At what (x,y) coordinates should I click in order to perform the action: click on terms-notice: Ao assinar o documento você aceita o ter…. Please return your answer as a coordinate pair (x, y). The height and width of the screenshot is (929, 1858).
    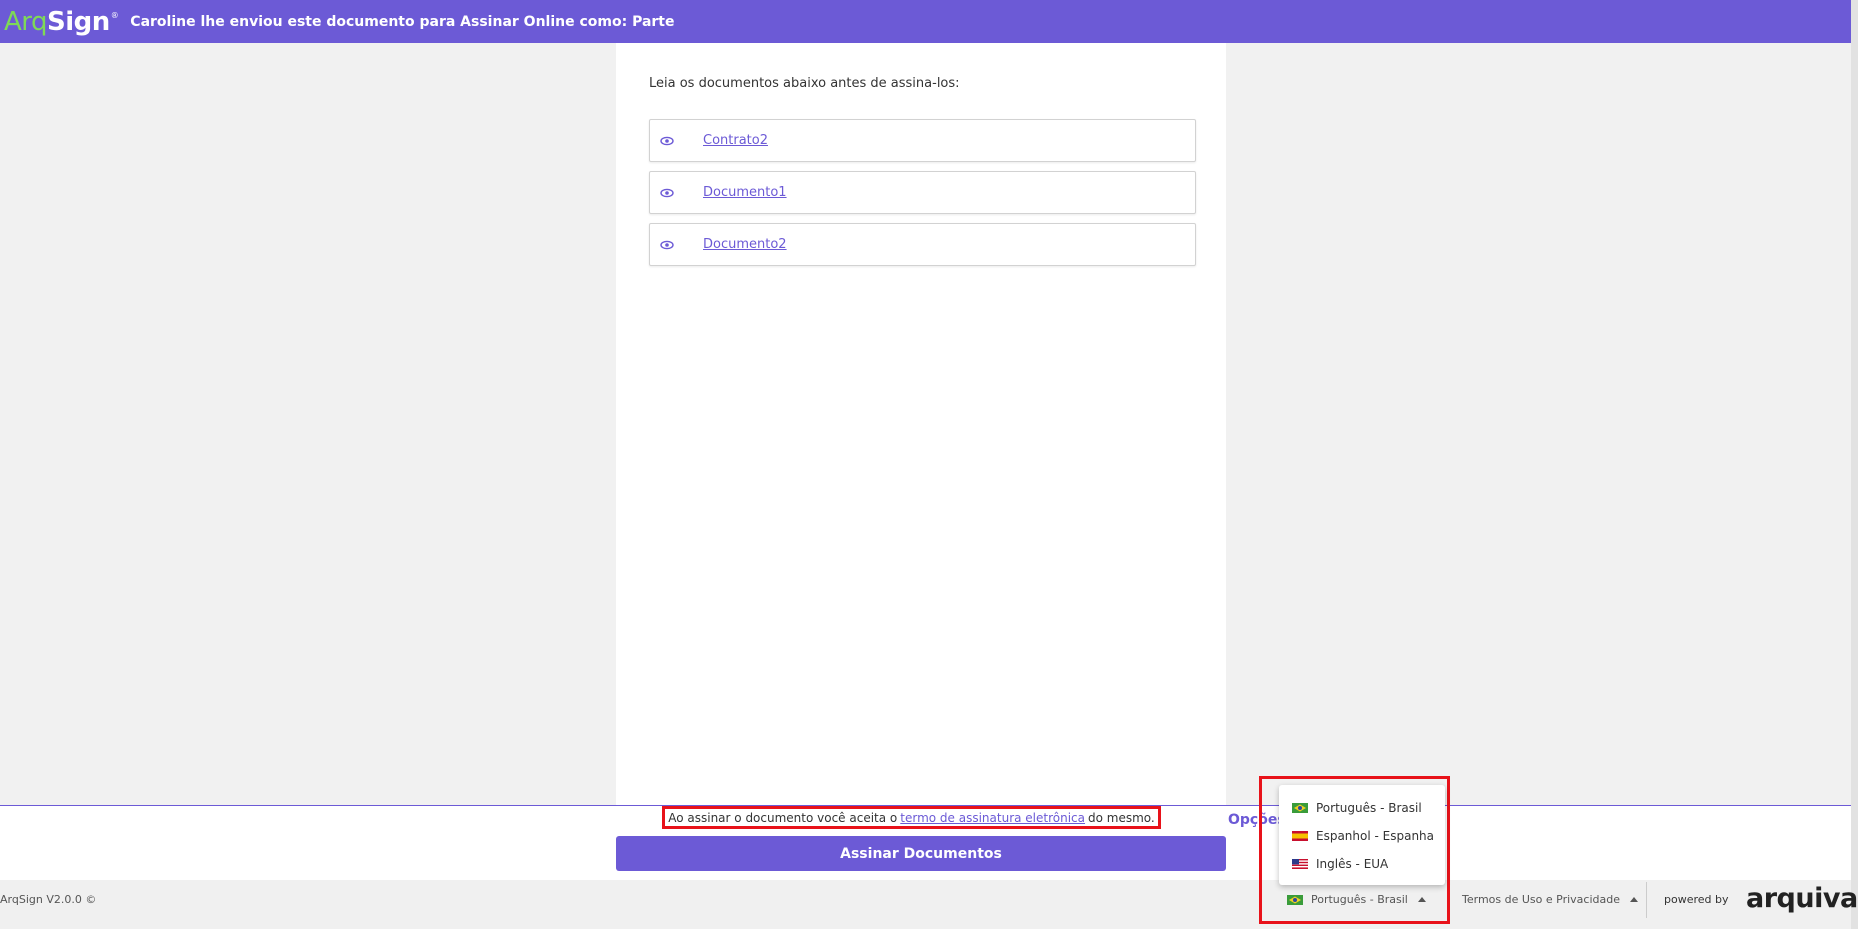
    Looking at the image, I should click on (911, 817).